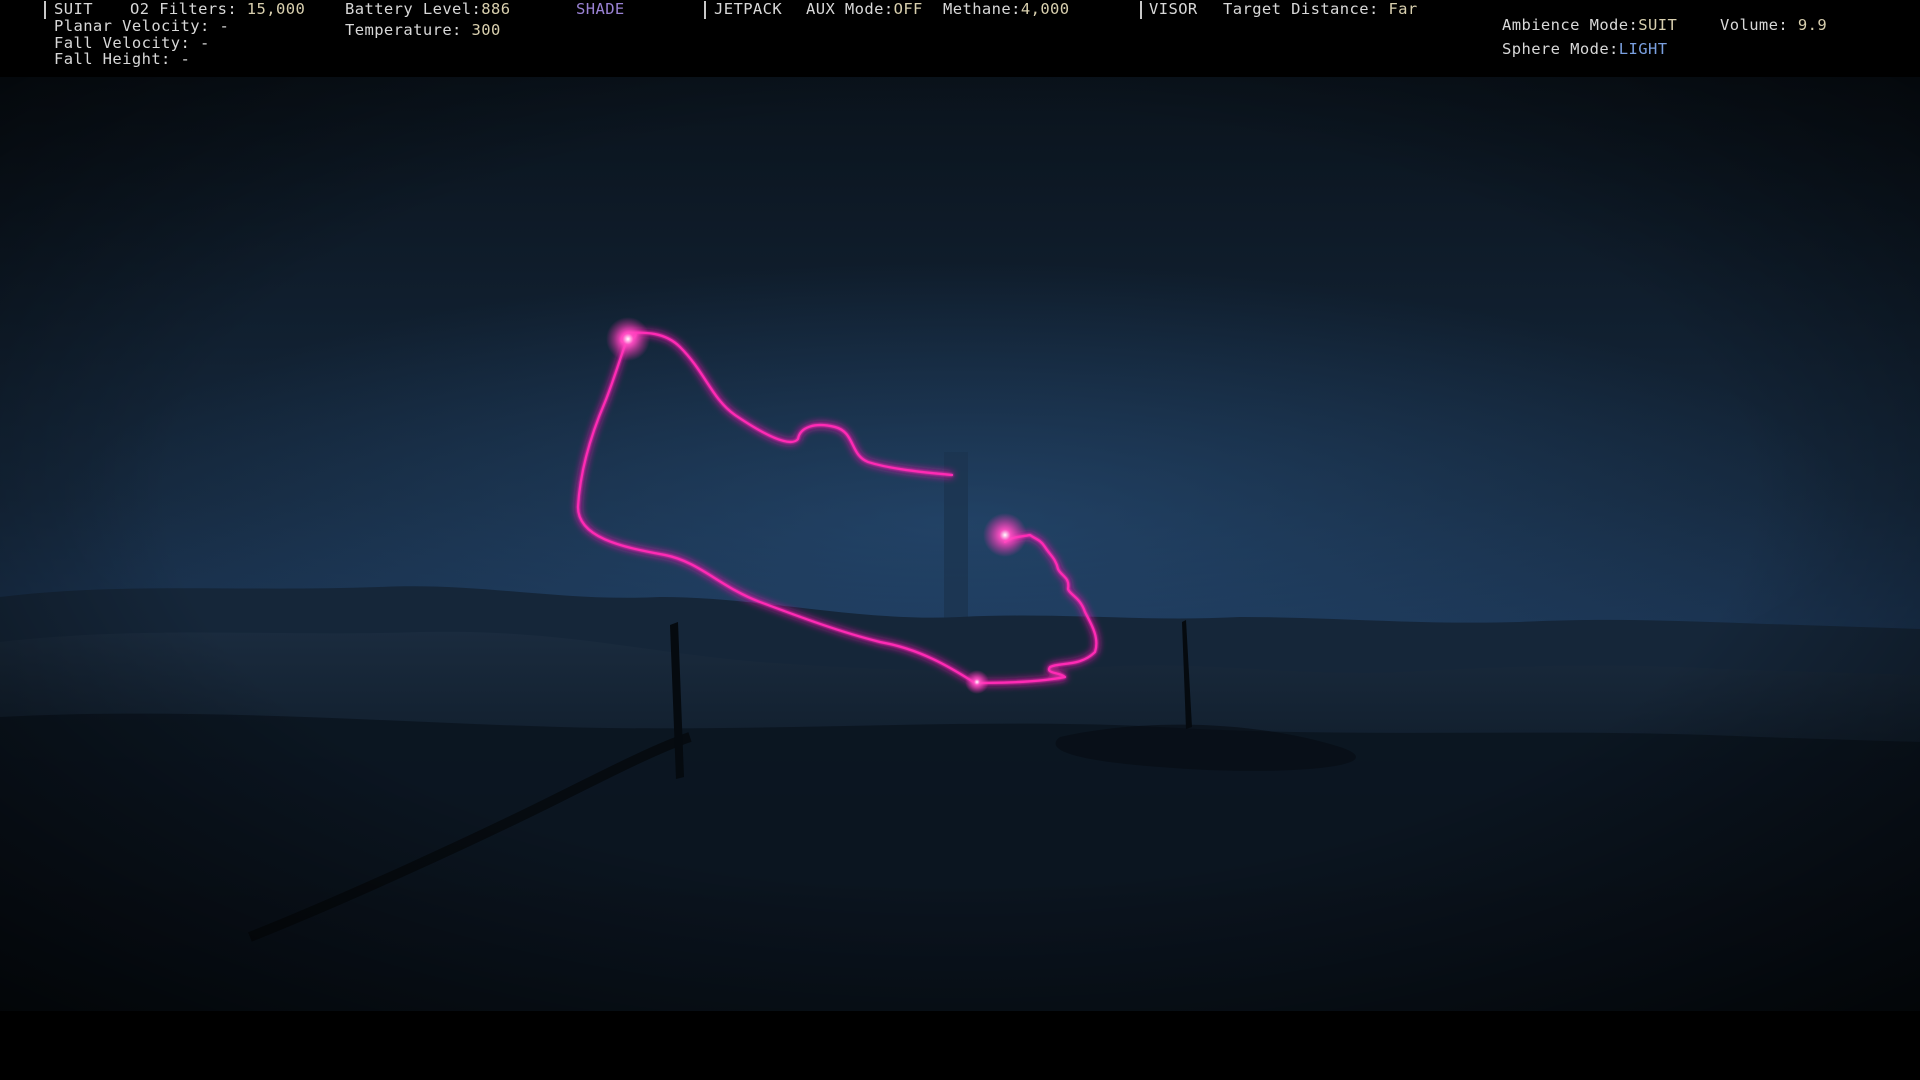  I want to click on fall-height-readout: Fall Height: -, so click(122, 59).